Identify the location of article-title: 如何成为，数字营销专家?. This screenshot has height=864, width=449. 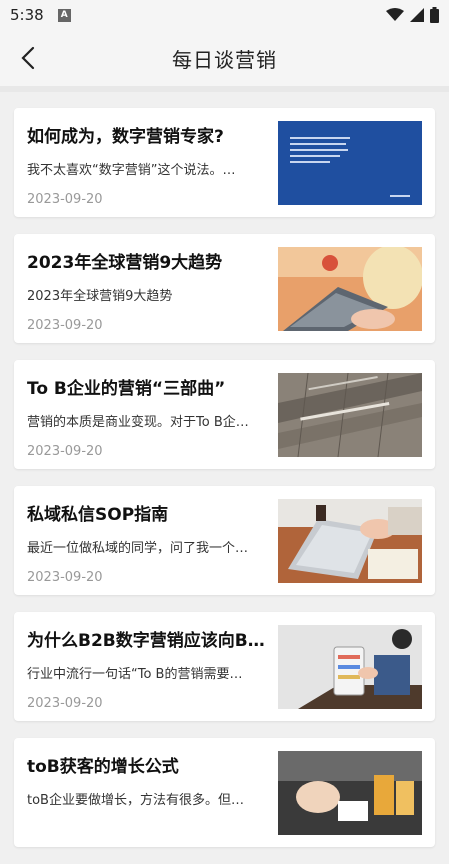
(125, 137).